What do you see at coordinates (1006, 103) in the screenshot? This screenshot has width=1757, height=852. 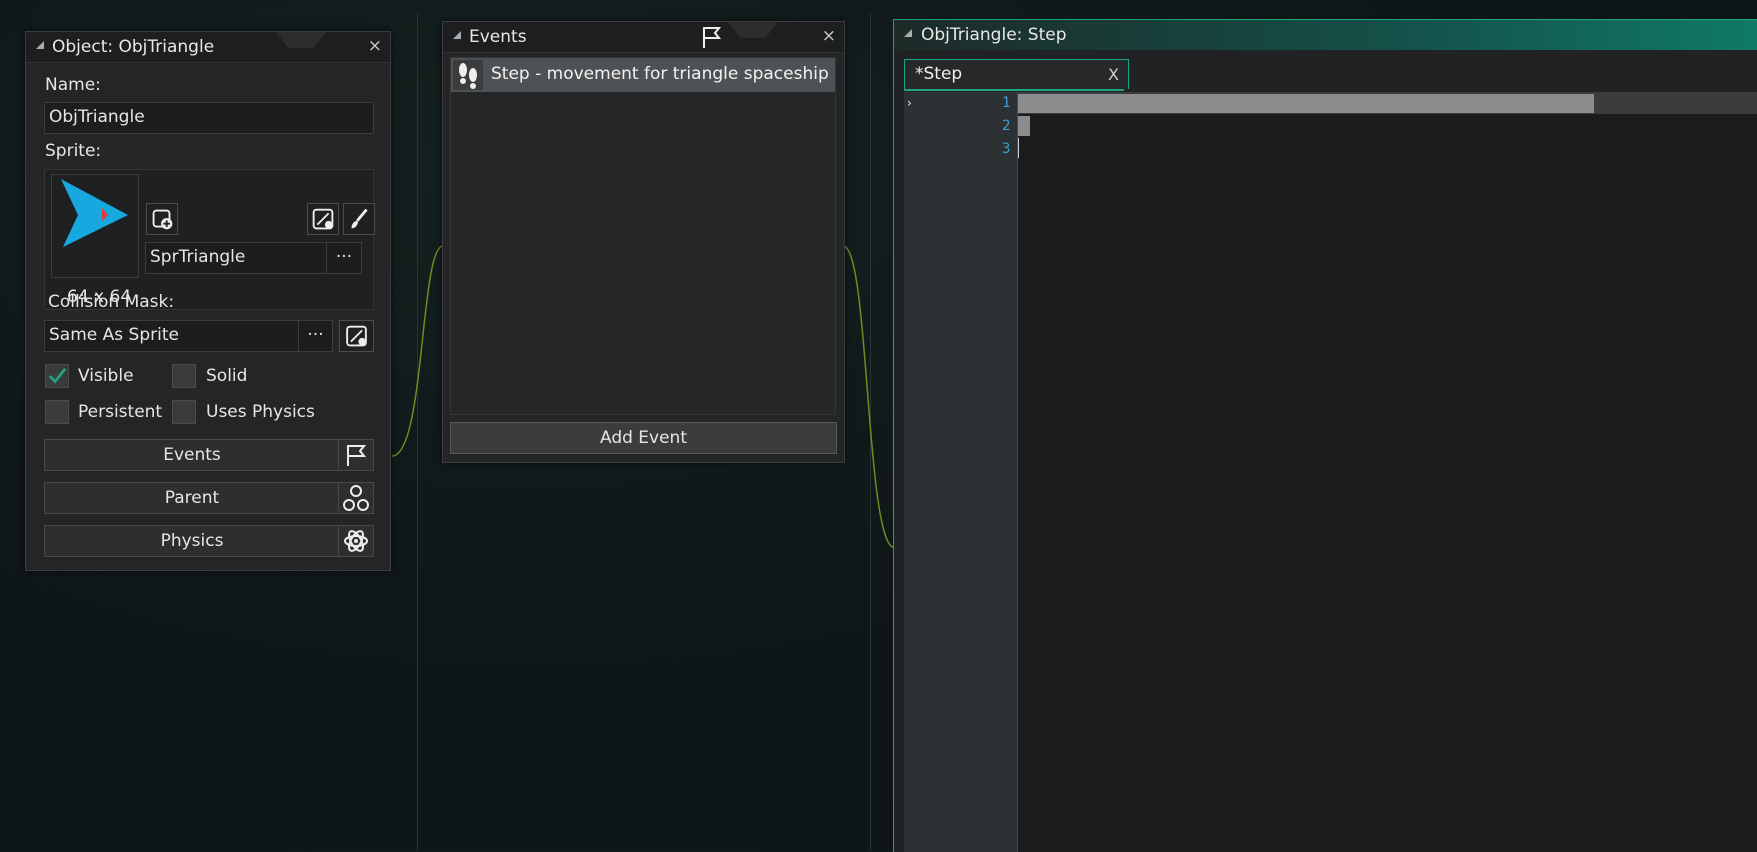 I see `line-number: 1` at bounding box center [1006, 103].